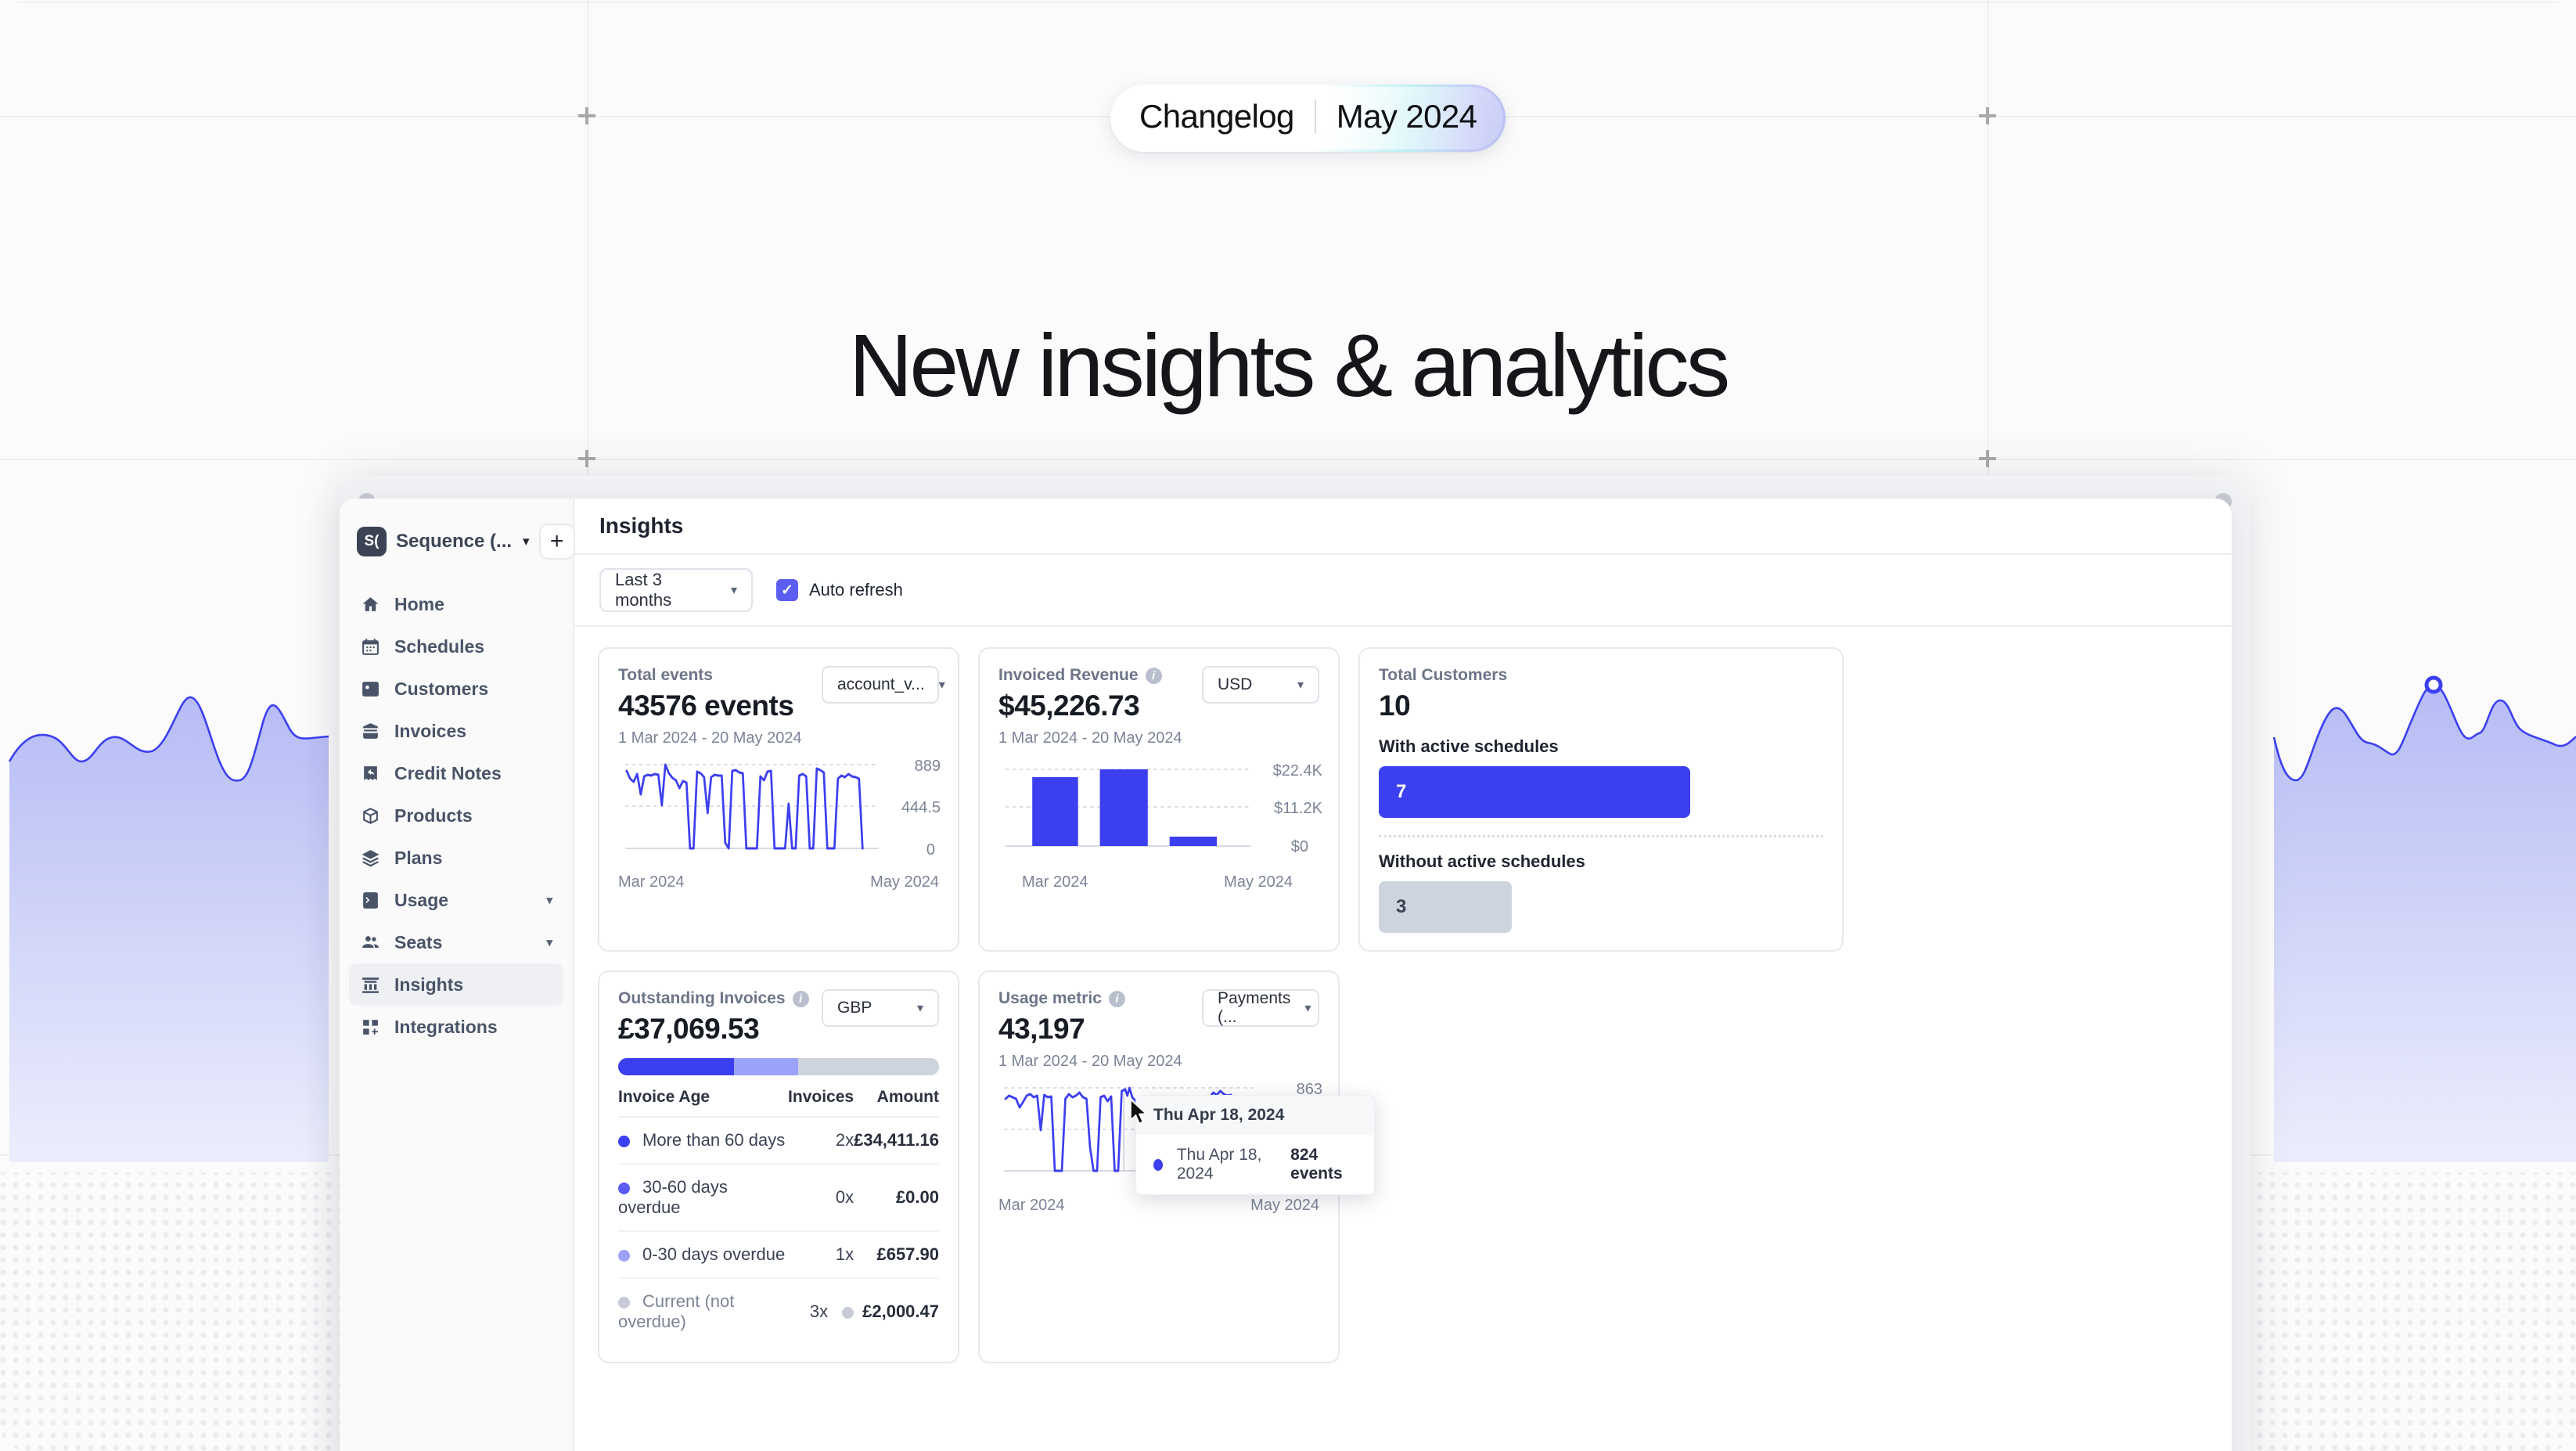 This screenshot has width=2576, height=1451. I want to click on sidebar-item-label: Customers, so click(441, 688).